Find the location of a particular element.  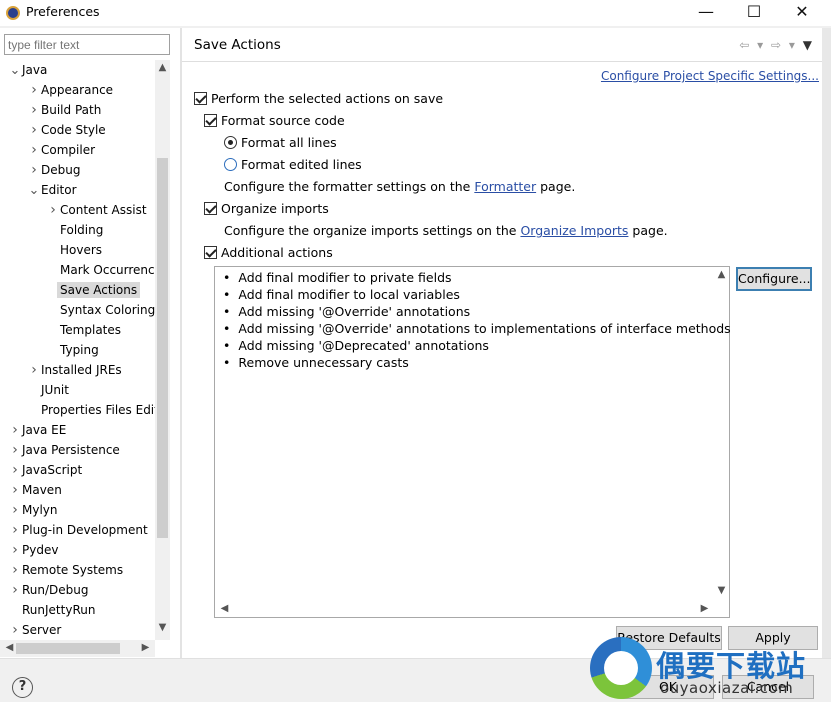

organize-imports-checkbox: Organize imports is located at coordinates (266, 209).